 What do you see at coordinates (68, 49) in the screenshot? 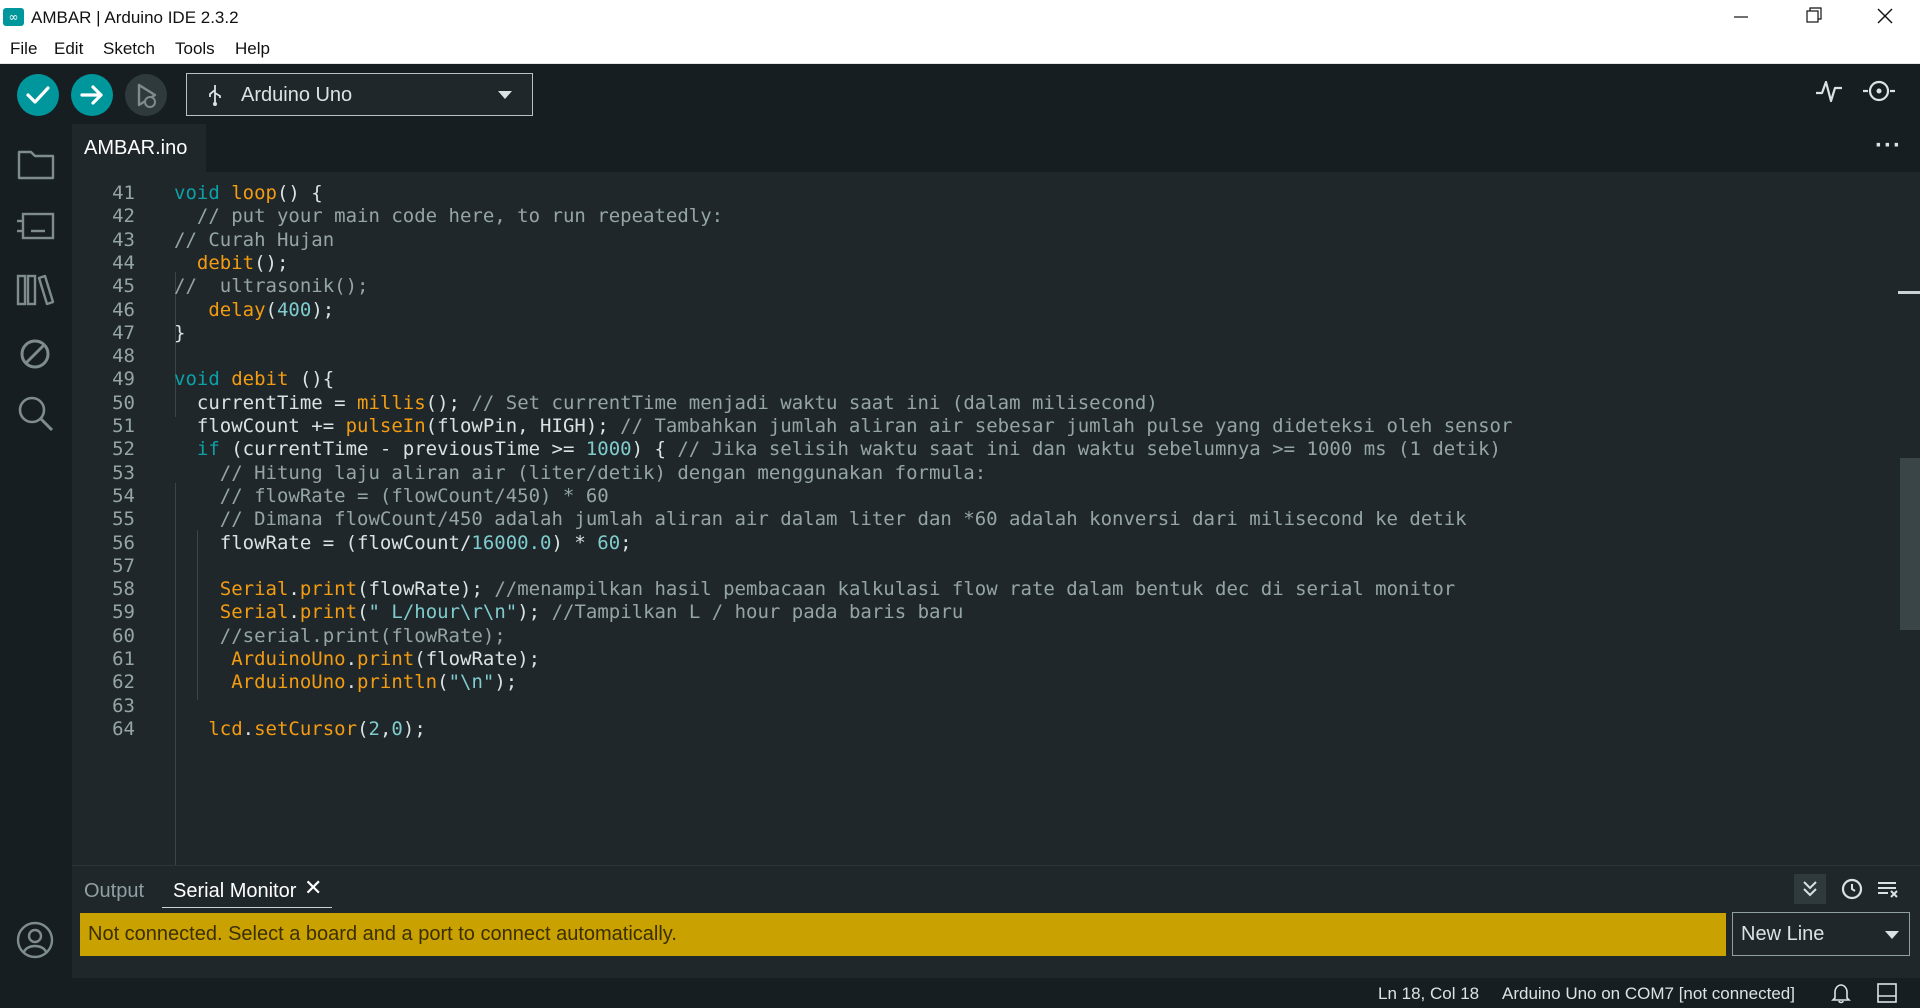
I see `menu-edit: Edit` at bounding box center [68, 49].